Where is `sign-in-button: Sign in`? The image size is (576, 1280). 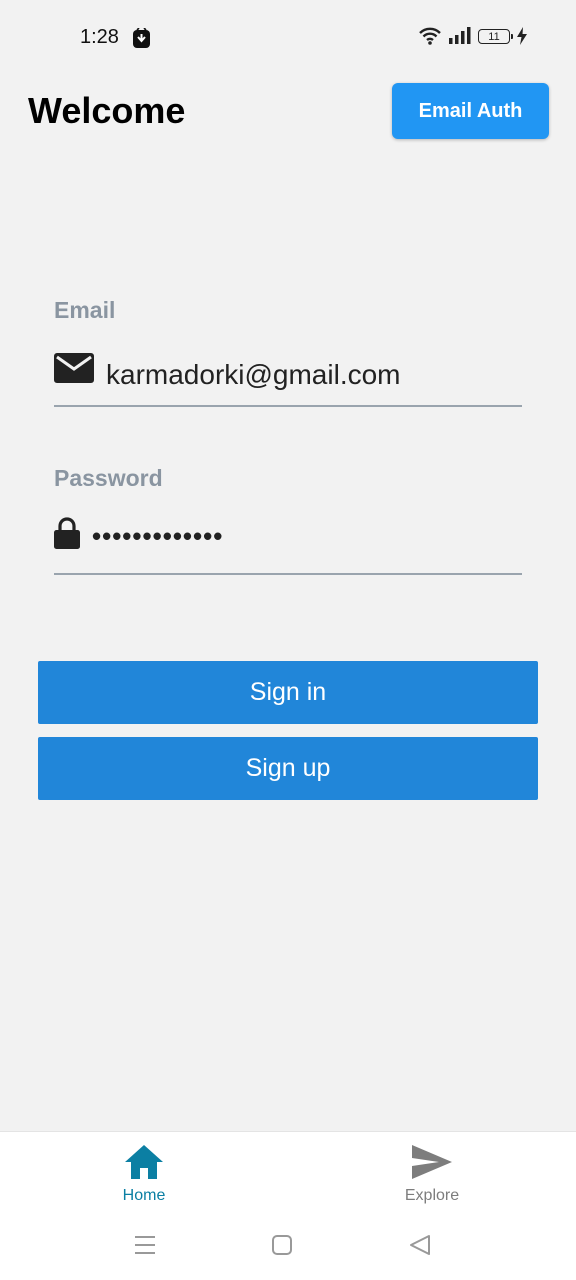
sign-in-button: Sign in is located at coordinates (288, 692).